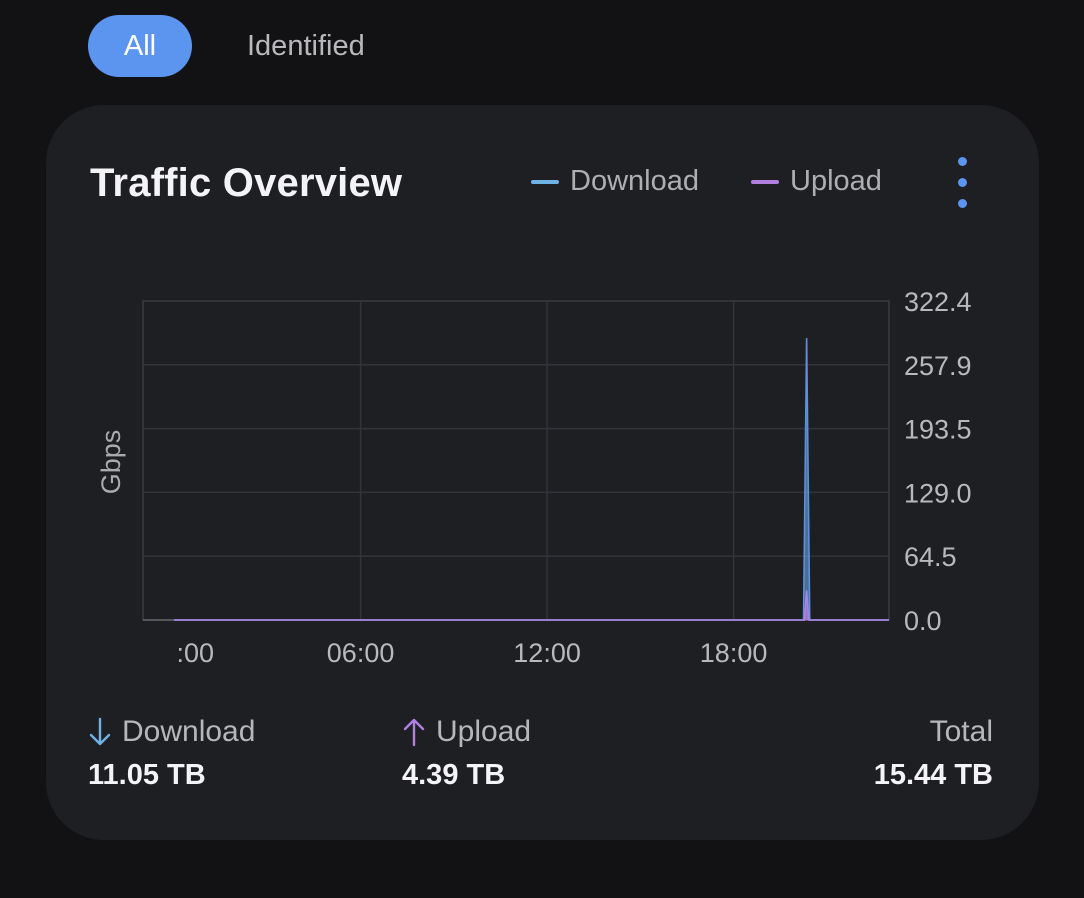  I want to click on y-tick-label: 193.5, so click(938, 430).